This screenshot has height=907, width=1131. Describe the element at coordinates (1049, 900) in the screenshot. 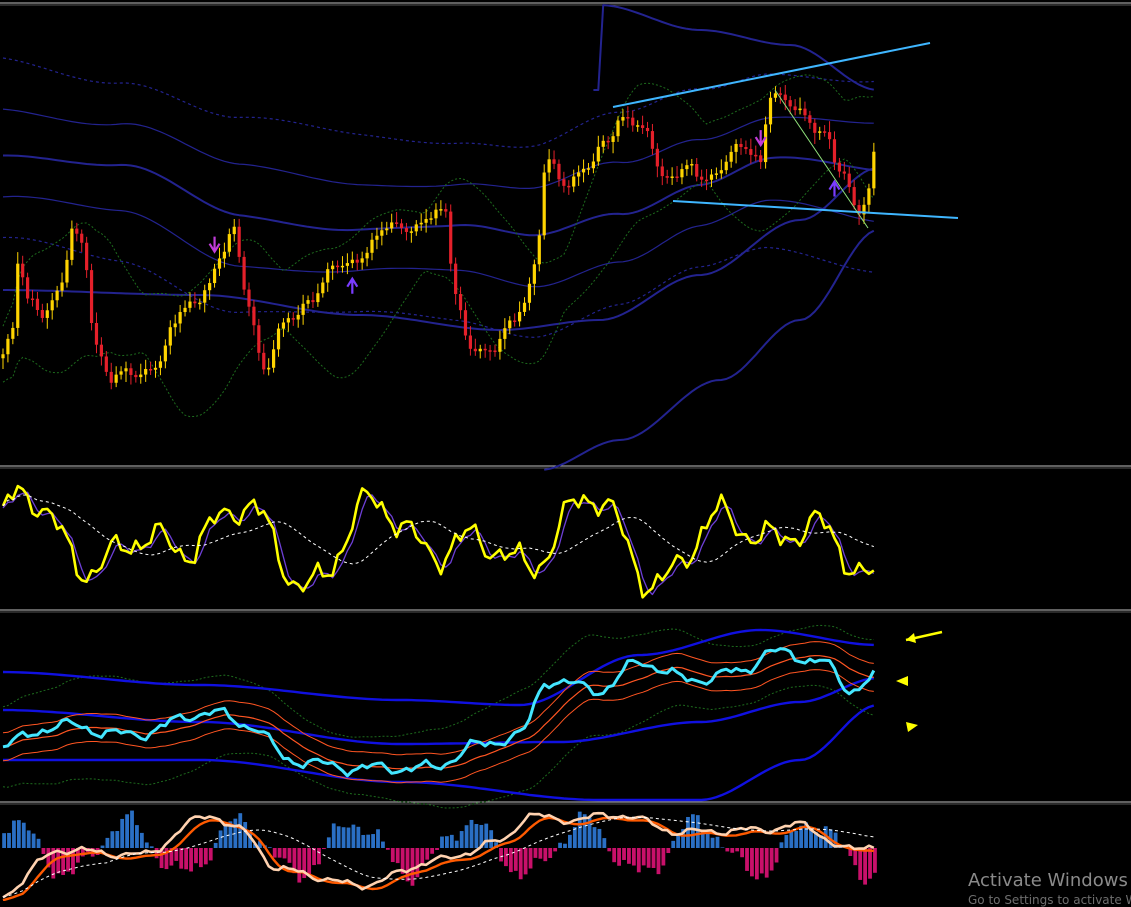

I see `activation-watermark-subtitle: Go to Settings to activate Windows.` at that location.